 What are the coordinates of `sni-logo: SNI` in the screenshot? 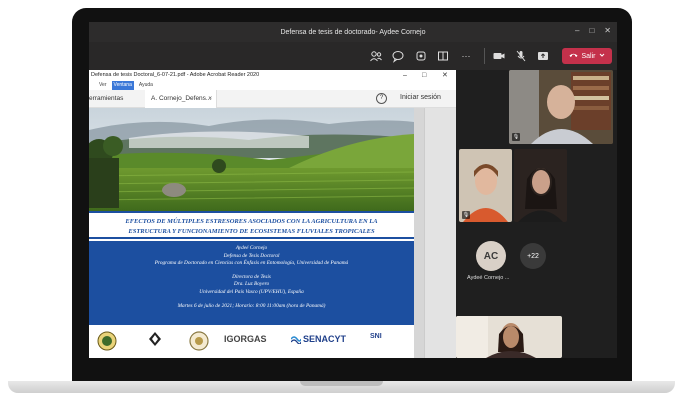 It's located at (376, 336).